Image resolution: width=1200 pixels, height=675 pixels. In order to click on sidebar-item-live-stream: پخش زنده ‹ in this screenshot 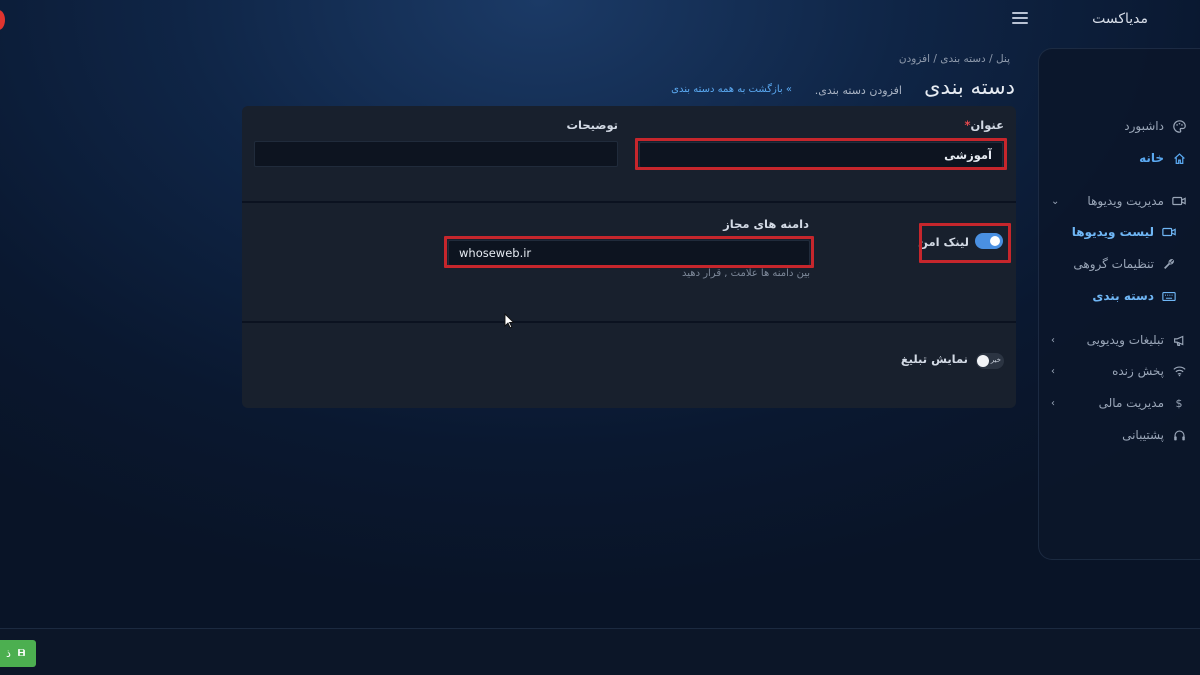, I will do `click(1116, 371)`.